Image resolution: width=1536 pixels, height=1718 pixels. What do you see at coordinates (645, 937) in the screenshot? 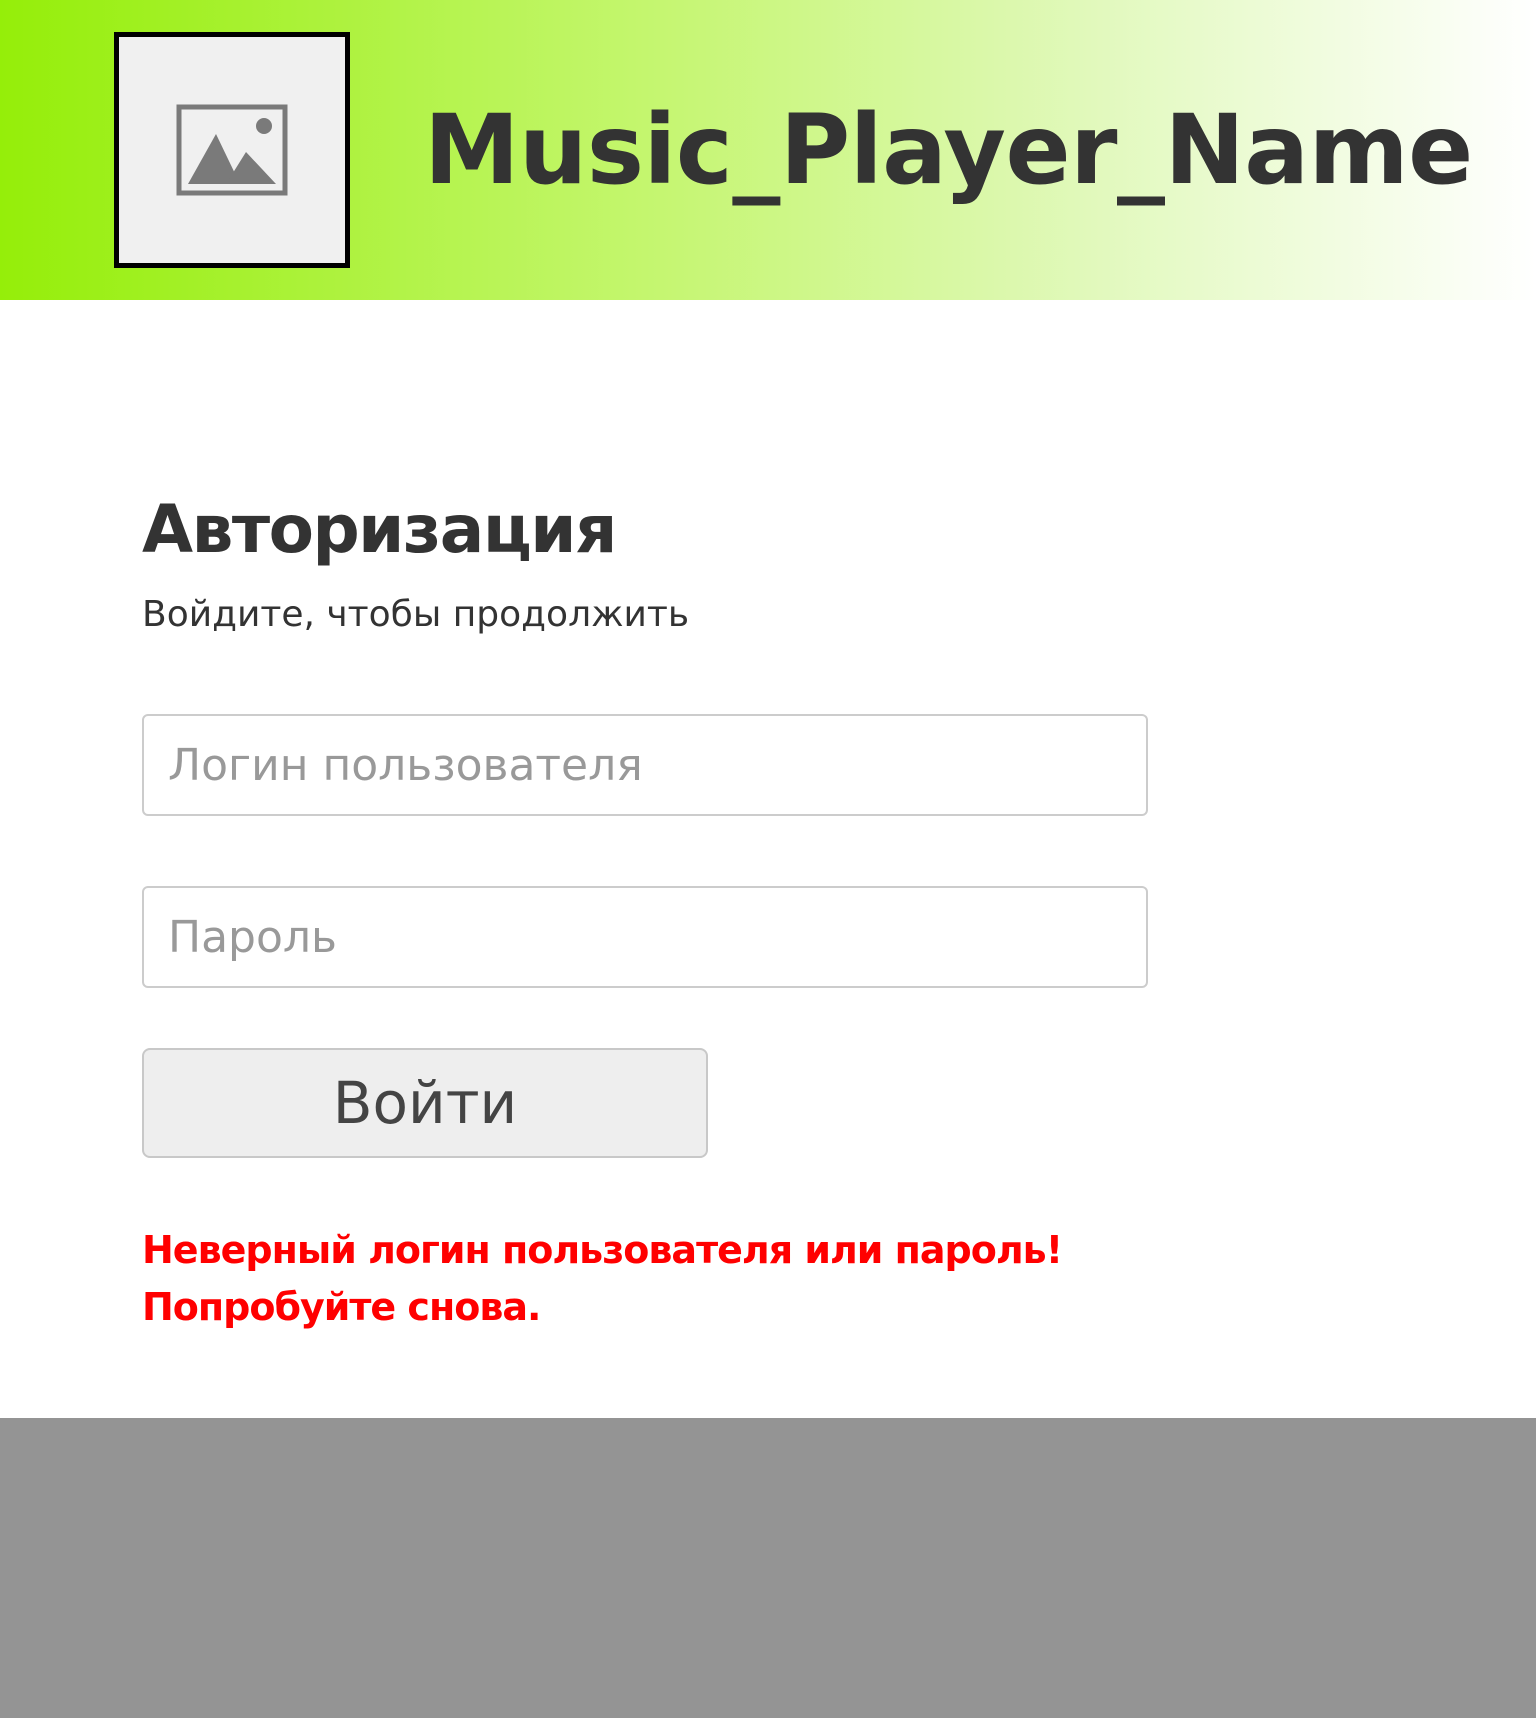
I see `password-input` at bounding box center [645, 937].